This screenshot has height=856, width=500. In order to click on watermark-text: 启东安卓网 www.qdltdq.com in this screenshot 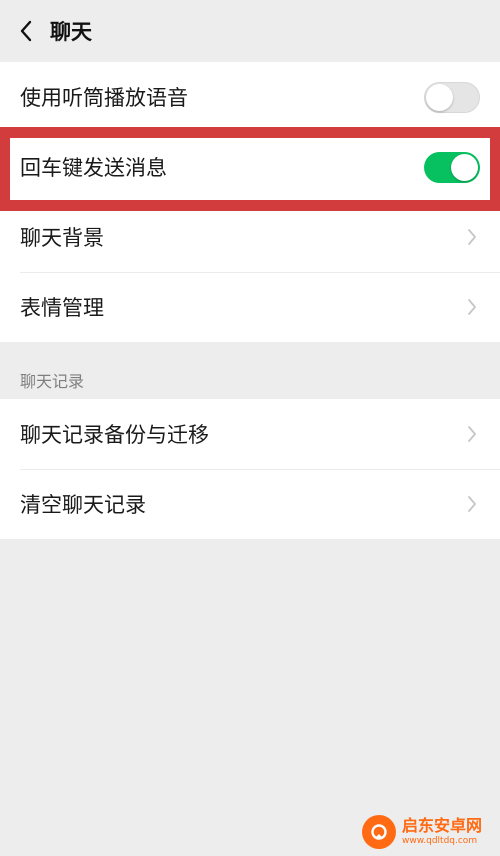, I will do `click(442, 832)`.